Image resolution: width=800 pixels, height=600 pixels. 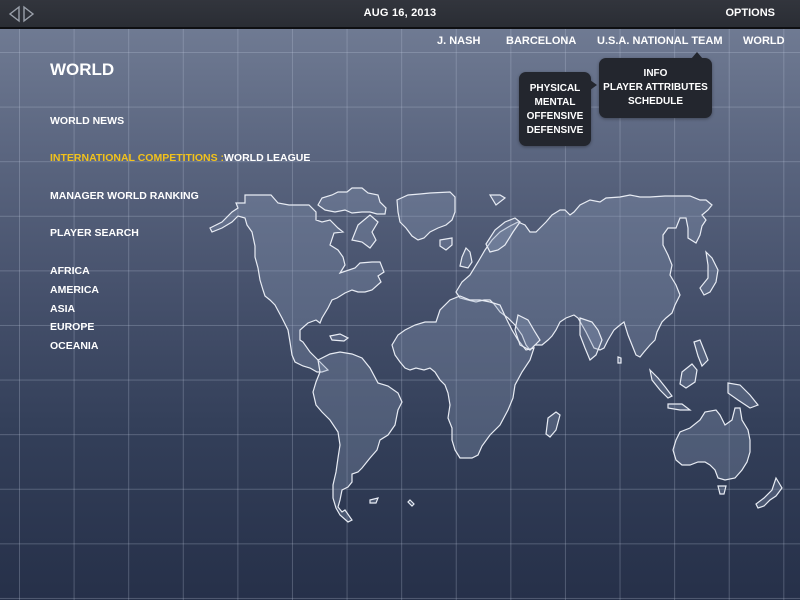 I want to click on national-team-popup: INFO PLAYER ATTRIBUTES SCHEDULE, so click(x=655, y=85).